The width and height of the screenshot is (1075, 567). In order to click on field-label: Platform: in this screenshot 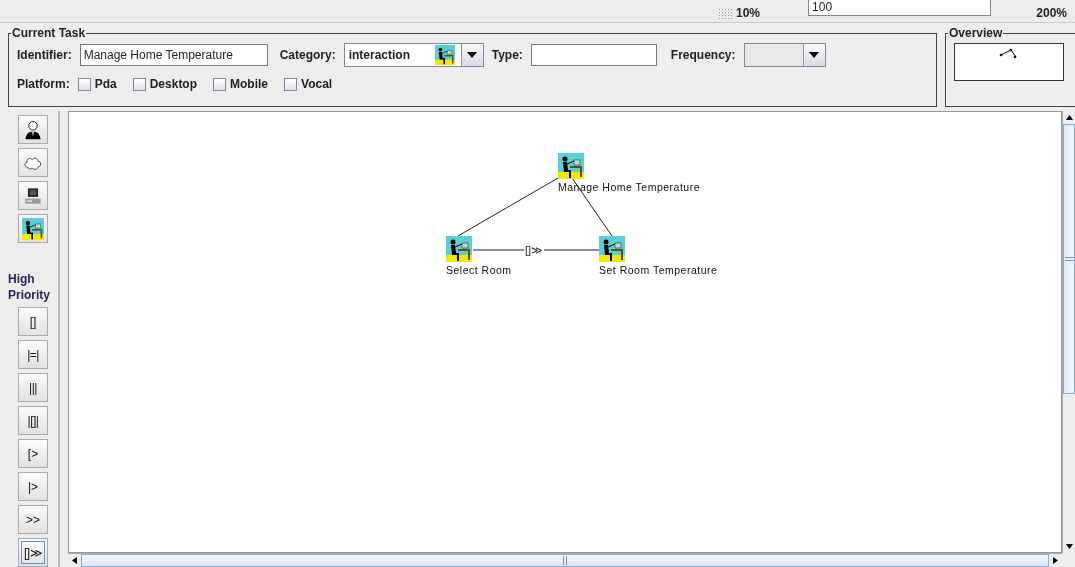, I will do `click(43, 84)`.